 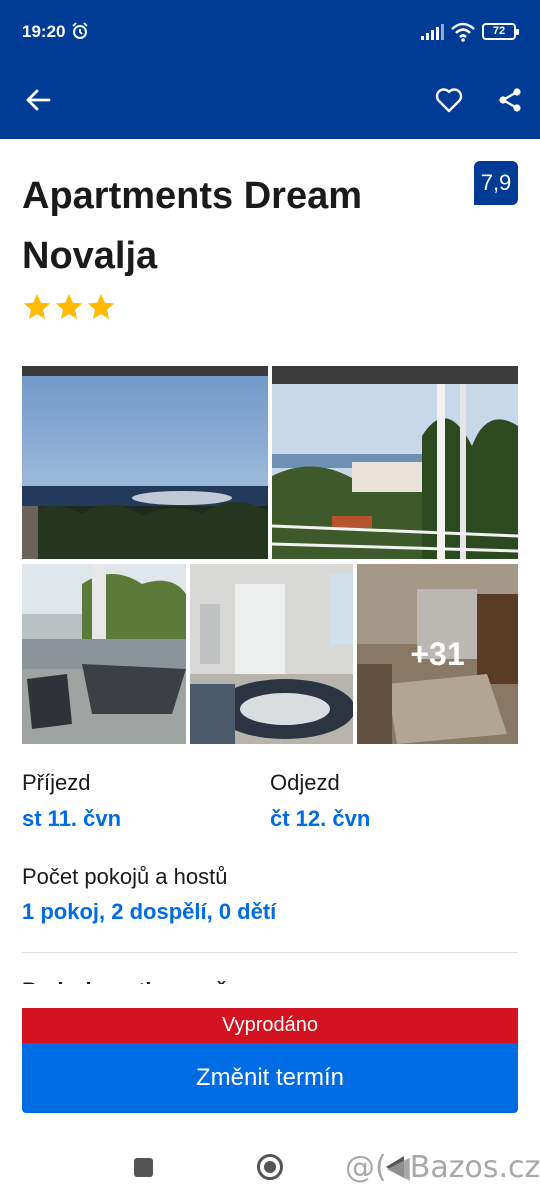 I want to click on star-rating, so click(x=69, y=307).